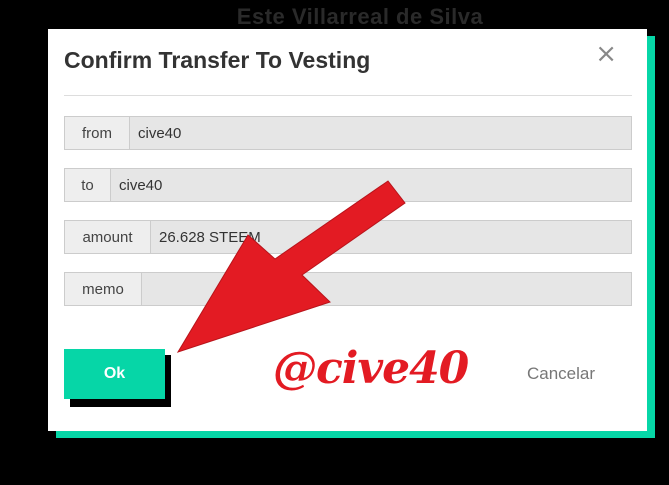 This screenshot has width=669, height=485. I want to click on from-value: cive40, so click(380, 133).